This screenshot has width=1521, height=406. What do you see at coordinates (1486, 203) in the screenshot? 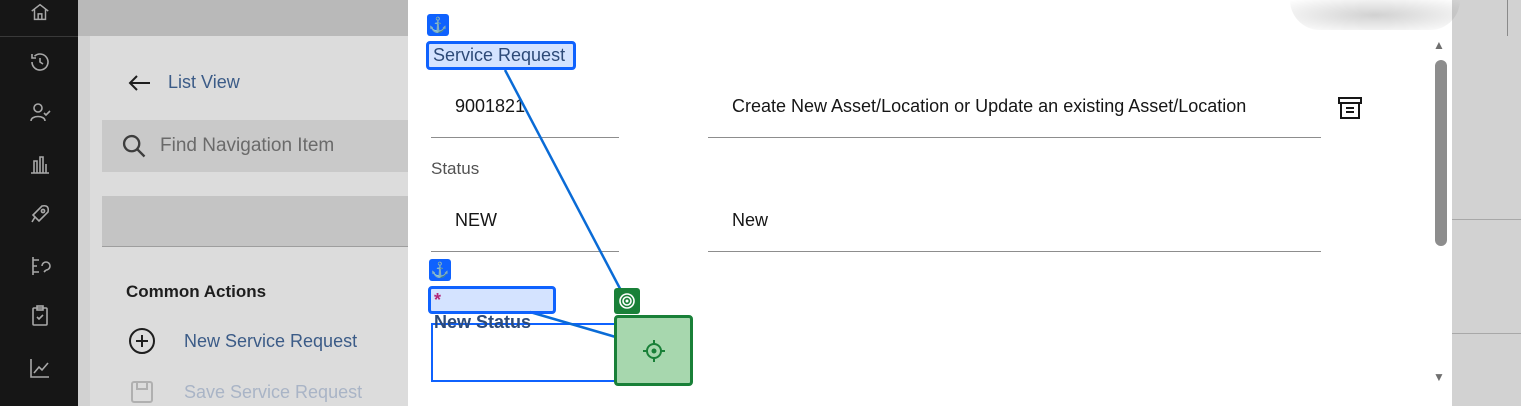
I see `background-right-column` at bounding box center [1486, 203].